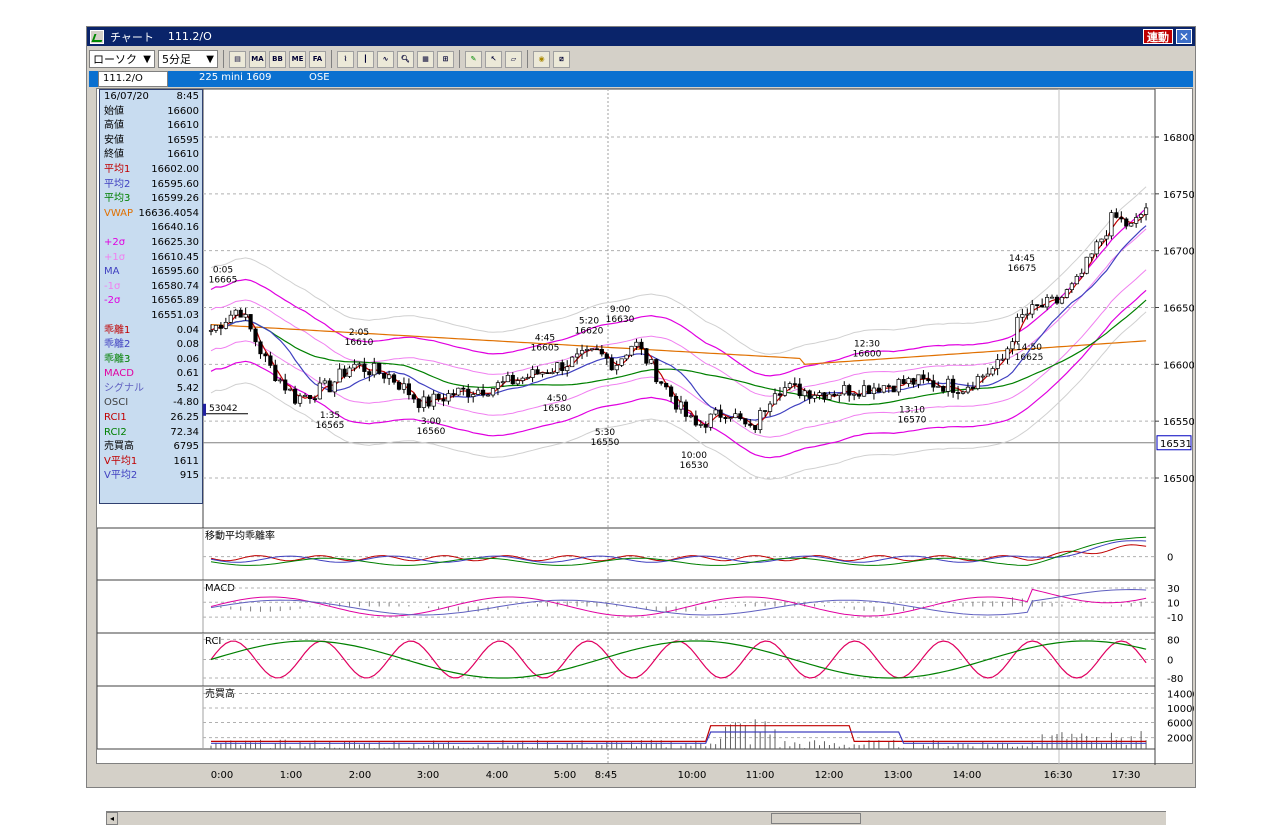 The height and width of the screenshot is (825, 1280). I want to click on chart-type-select: ローソク ▼, so click(122, 59).